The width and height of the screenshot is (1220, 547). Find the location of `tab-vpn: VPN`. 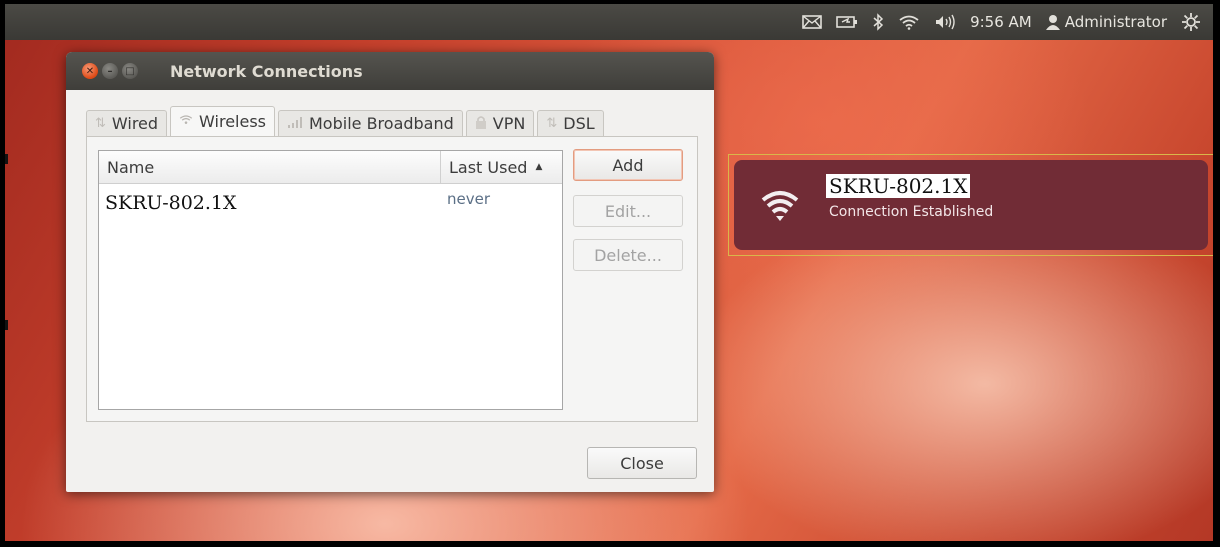

tab-vpn: VPN is located at coordinates (500, 123).